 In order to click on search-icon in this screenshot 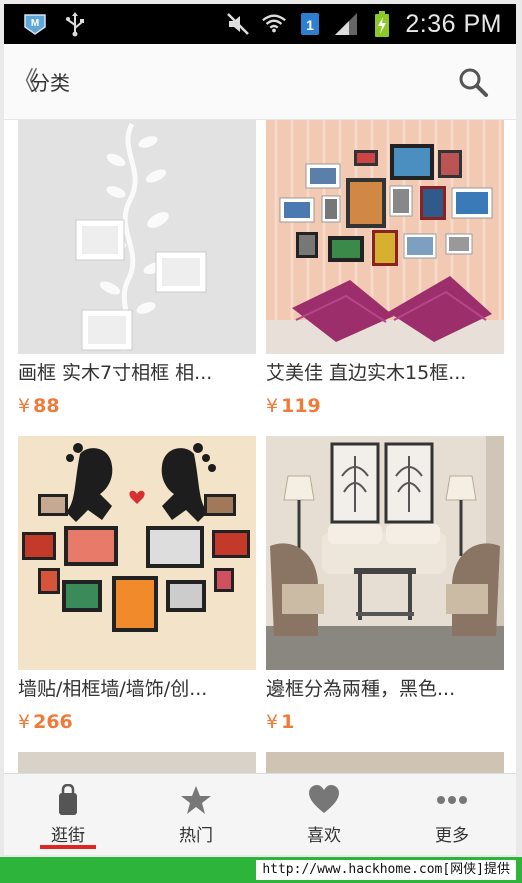, I will do `click(473, 82)`.